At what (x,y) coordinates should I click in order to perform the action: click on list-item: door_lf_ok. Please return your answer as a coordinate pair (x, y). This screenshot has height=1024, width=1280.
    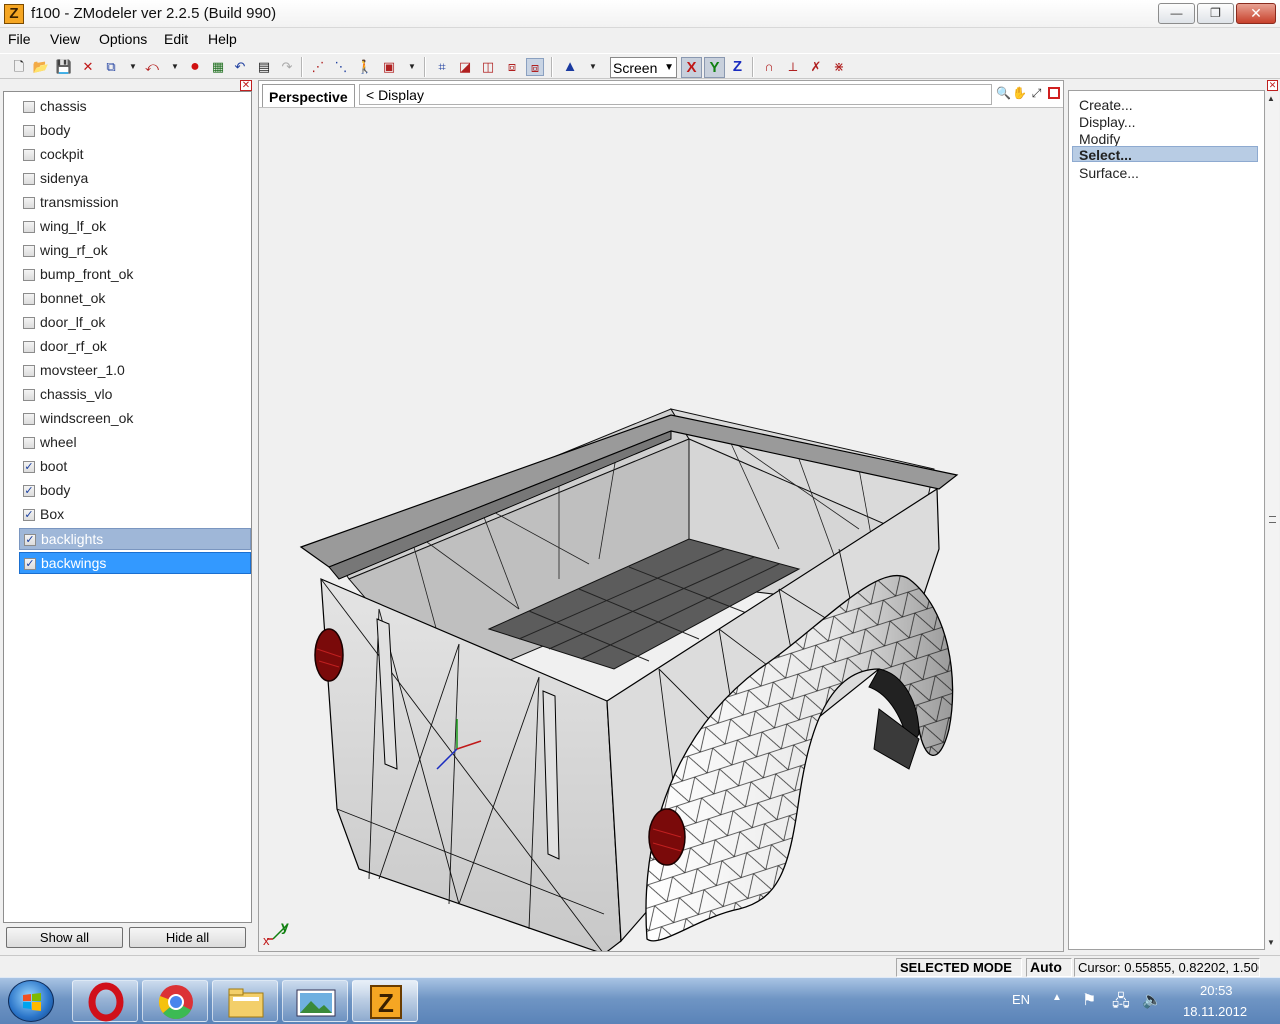
    Looking at the image, I should click on (135, 323).